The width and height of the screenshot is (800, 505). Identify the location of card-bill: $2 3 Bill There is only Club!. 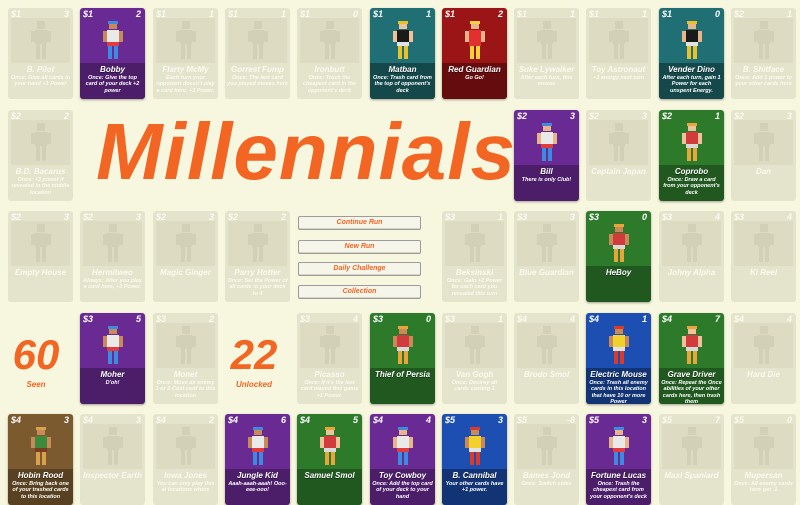
(546, 155).